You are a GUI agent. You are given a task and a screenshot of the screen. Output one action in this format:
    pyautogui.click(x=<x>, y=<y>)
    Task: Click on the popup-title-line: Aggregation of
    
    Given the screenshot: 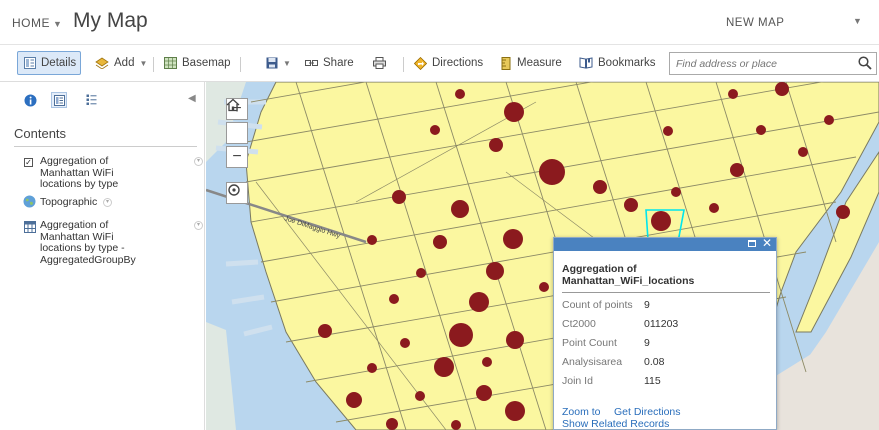 What is the action you would take?
    pyautogui.click(x=599, y=269)
    